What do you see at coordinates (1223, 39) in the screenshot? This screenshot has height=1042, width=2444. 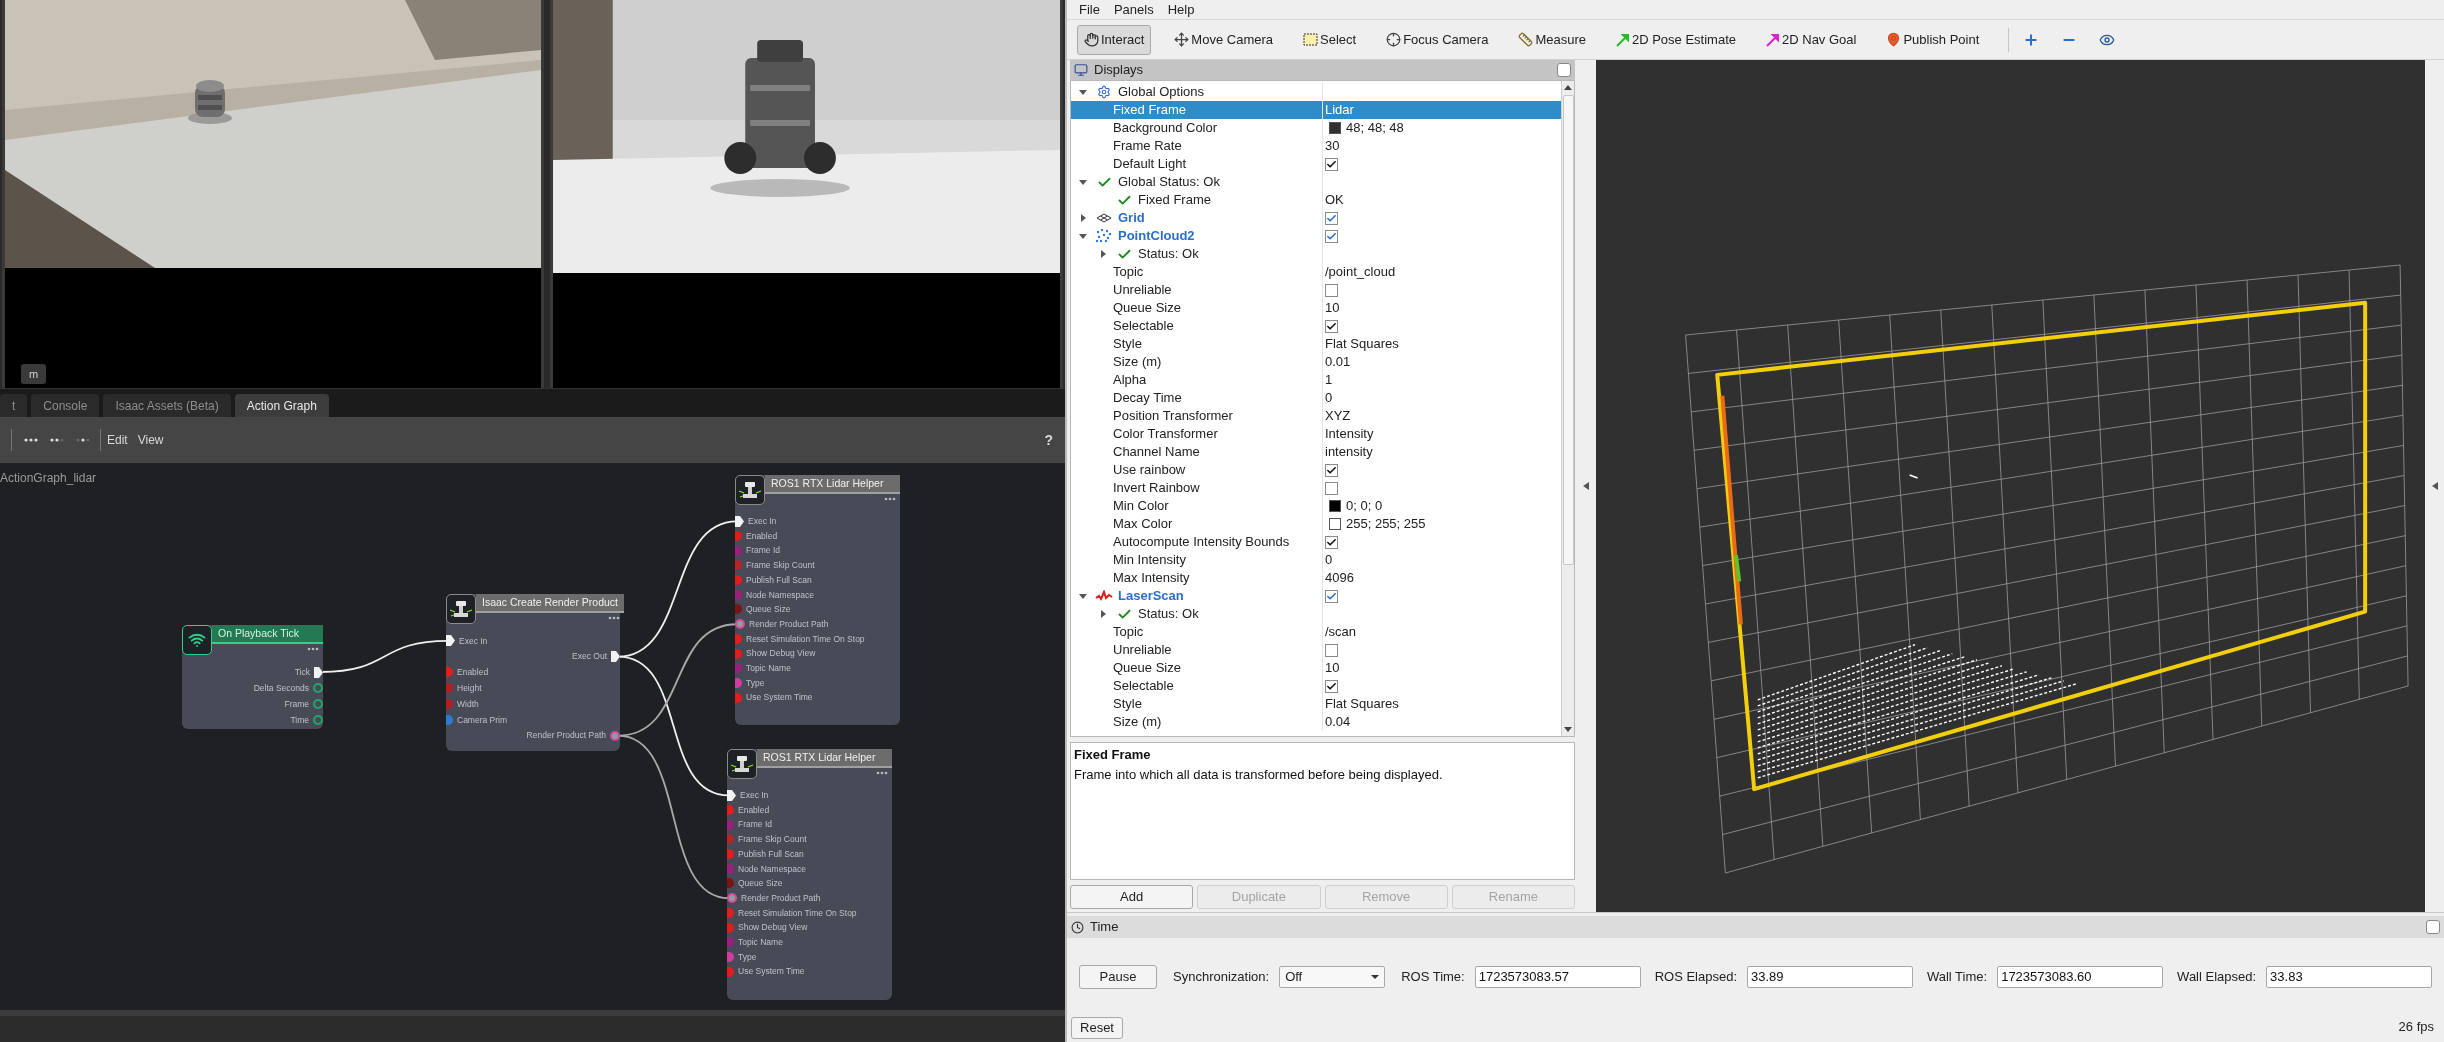 I see `tool-button: Move Camera` at bounding box center [1223, 39].